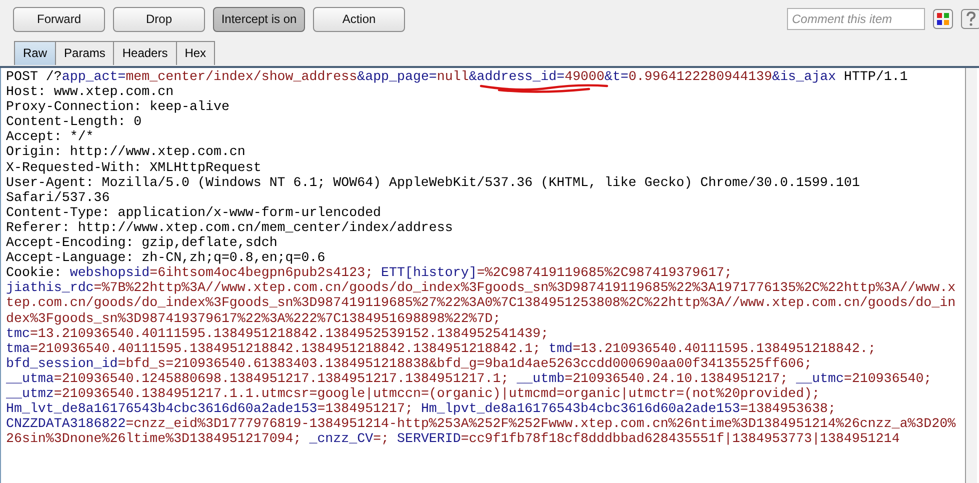 Image resolution: width=979 pixels, height=483 pixels. I want to click on request-line: Accept-Language: zh-CN,zh;q=0.8,en;q=0.6, so click(166, 258).